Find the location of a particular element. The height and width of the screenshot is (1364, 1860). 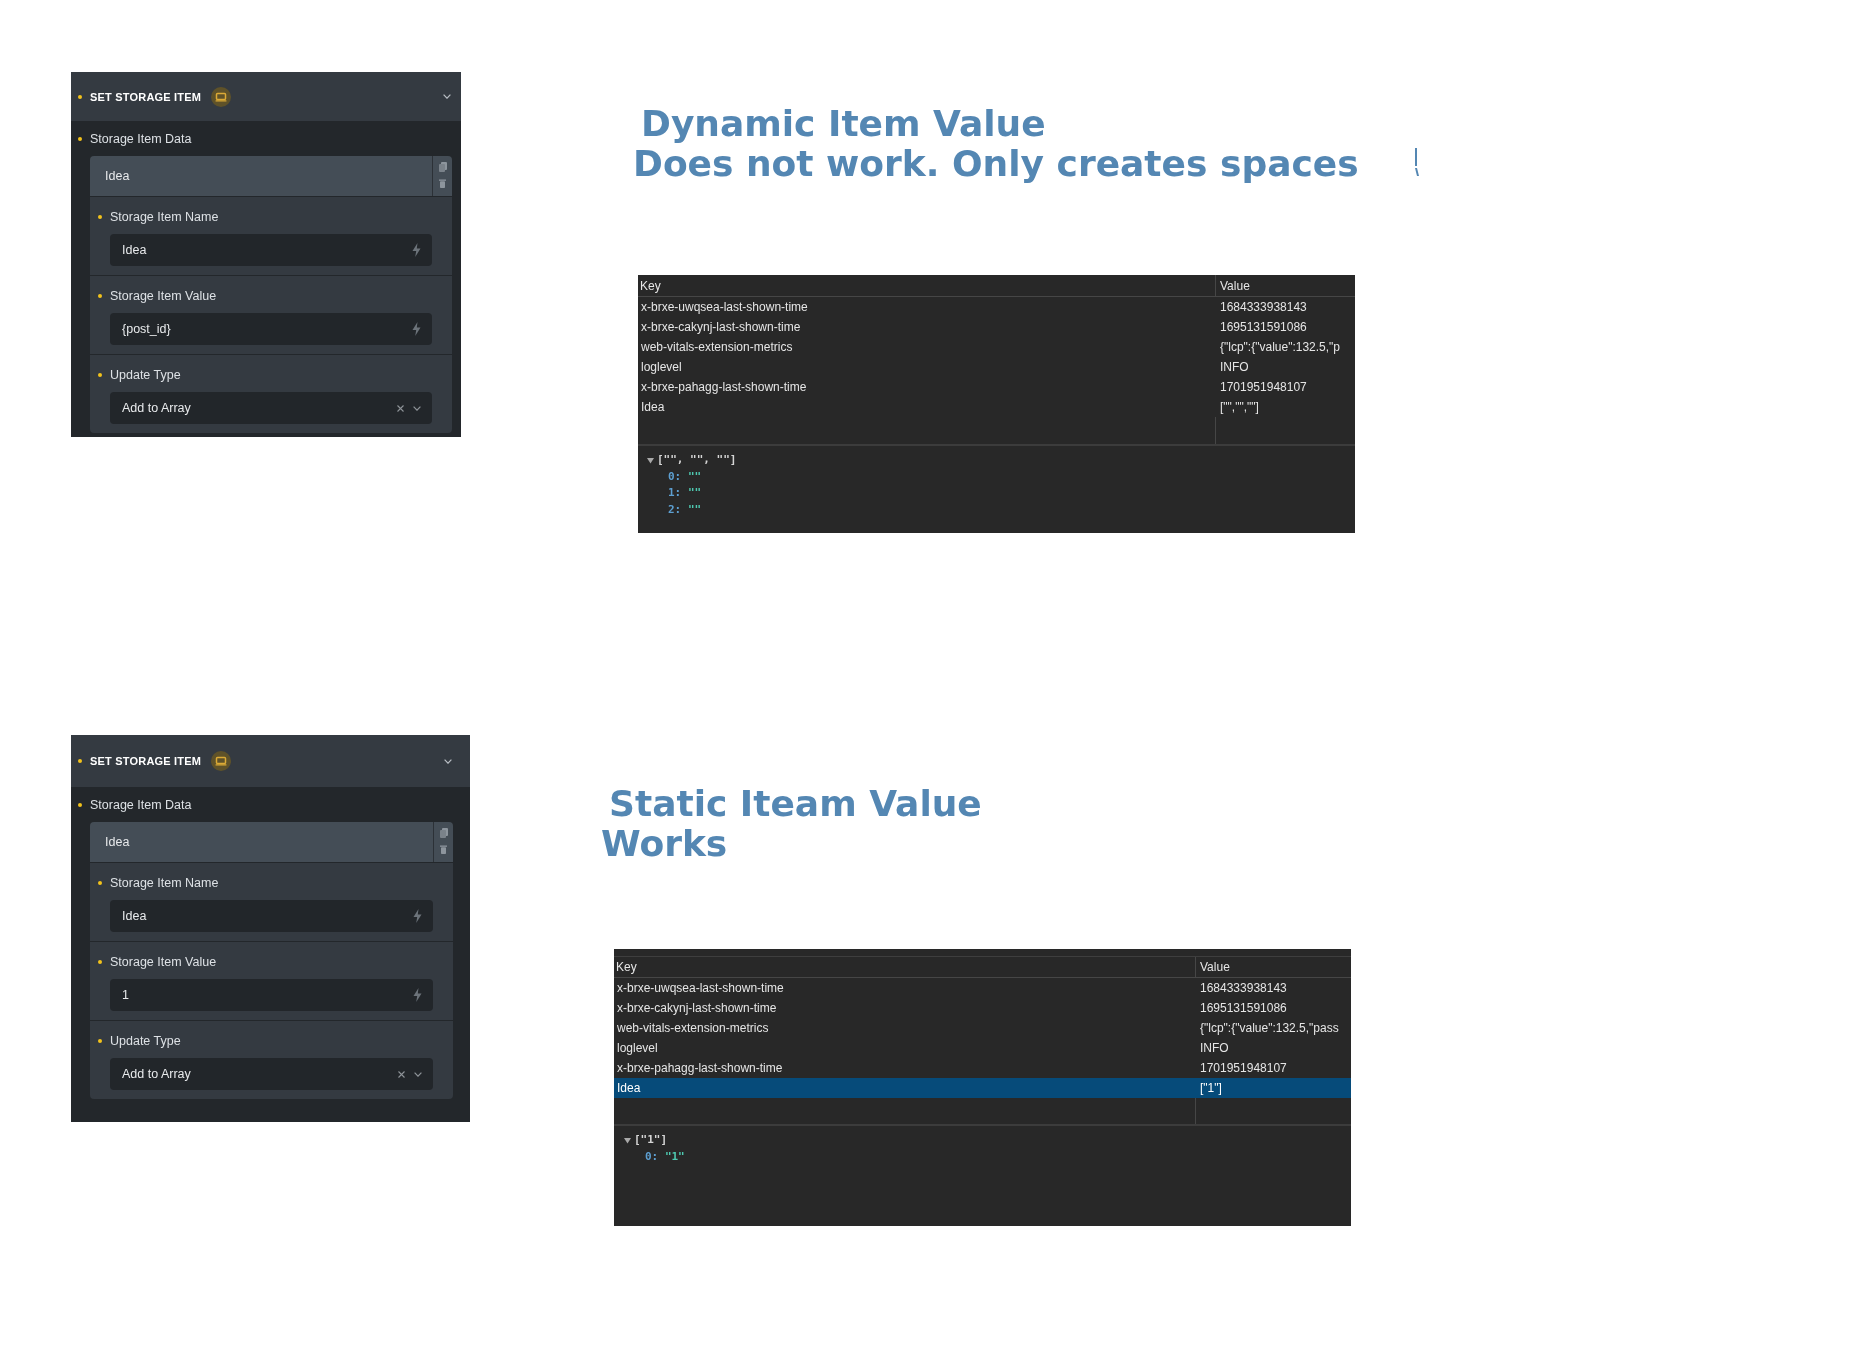

input-field: {post_id} is located at coordinates (271, 329).